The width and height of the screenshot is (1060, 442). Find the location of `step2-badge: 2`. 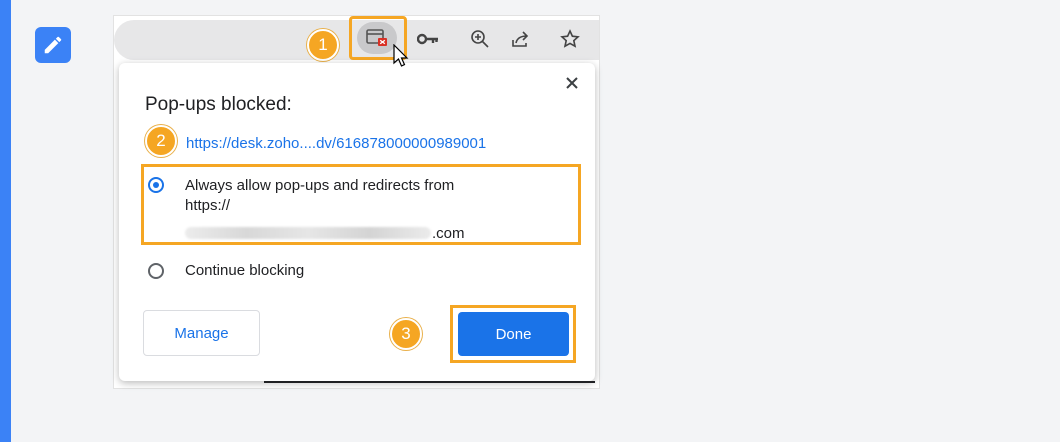

step2-badge: 2 is located at coordinates (161, 141).